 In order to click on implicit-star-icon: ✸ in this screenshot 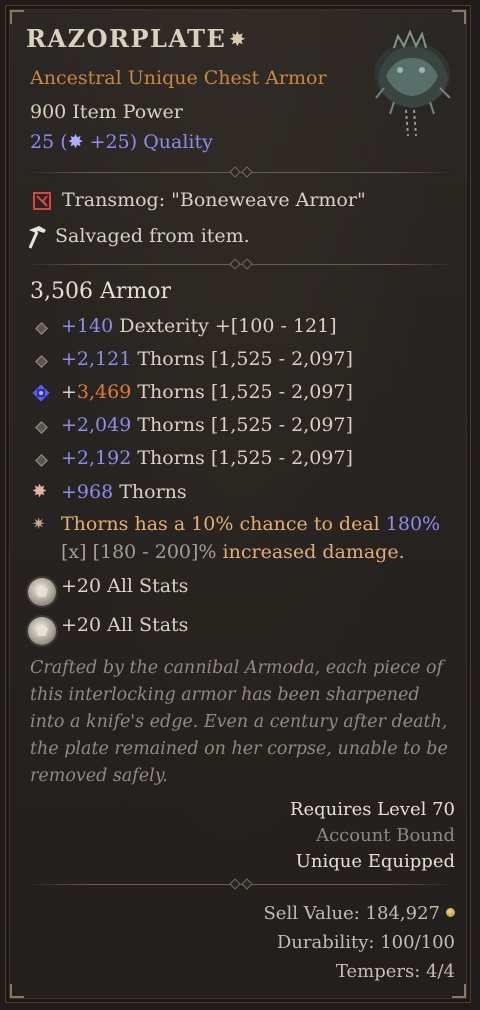, I will do `click(40, 491)`.